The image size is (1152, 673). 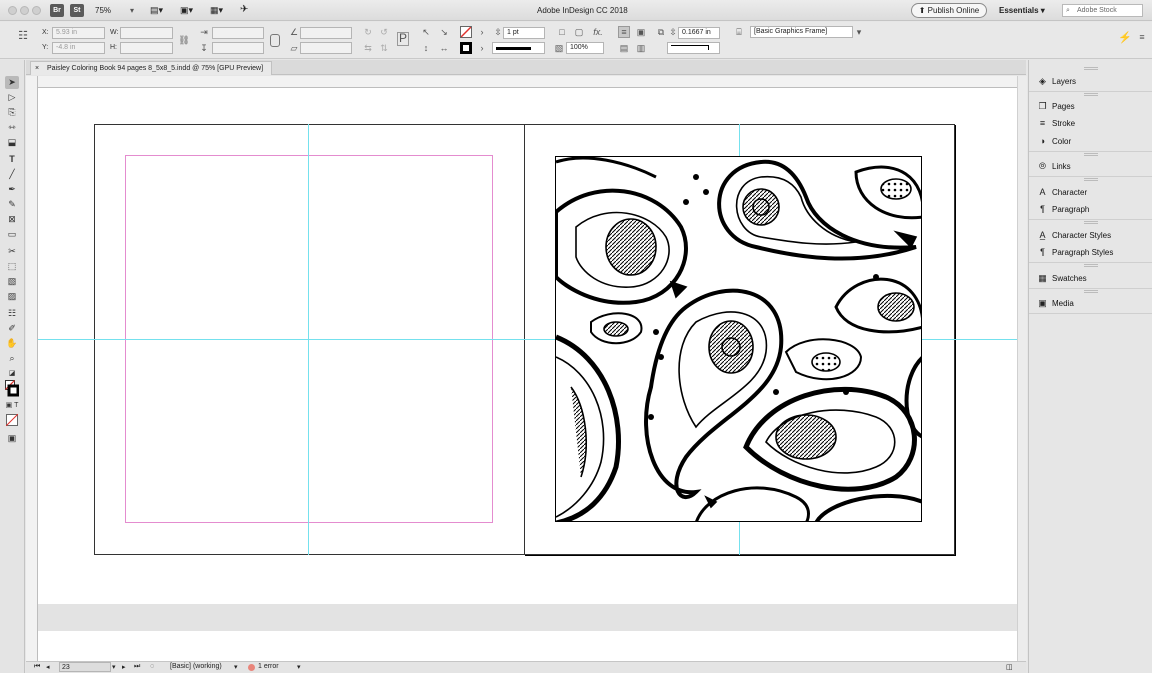 I want to click on stock-button: St, so click(x=77, y=10).